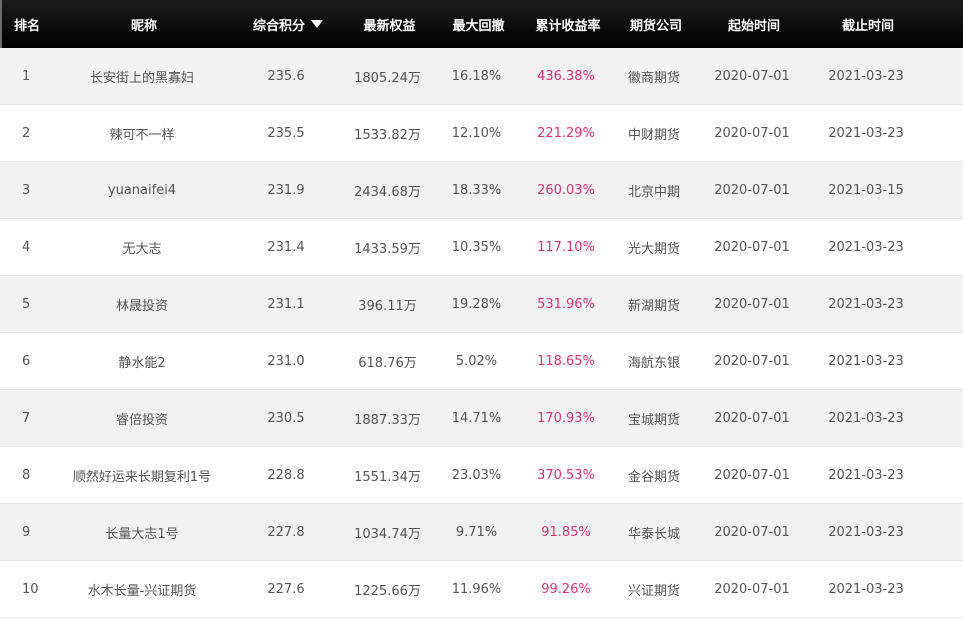 The width and height of the screenshot is (963, 619). Describe the element at coordinates (286, 190) in the screenshot. I see `score-cell: 231.9` at that location.